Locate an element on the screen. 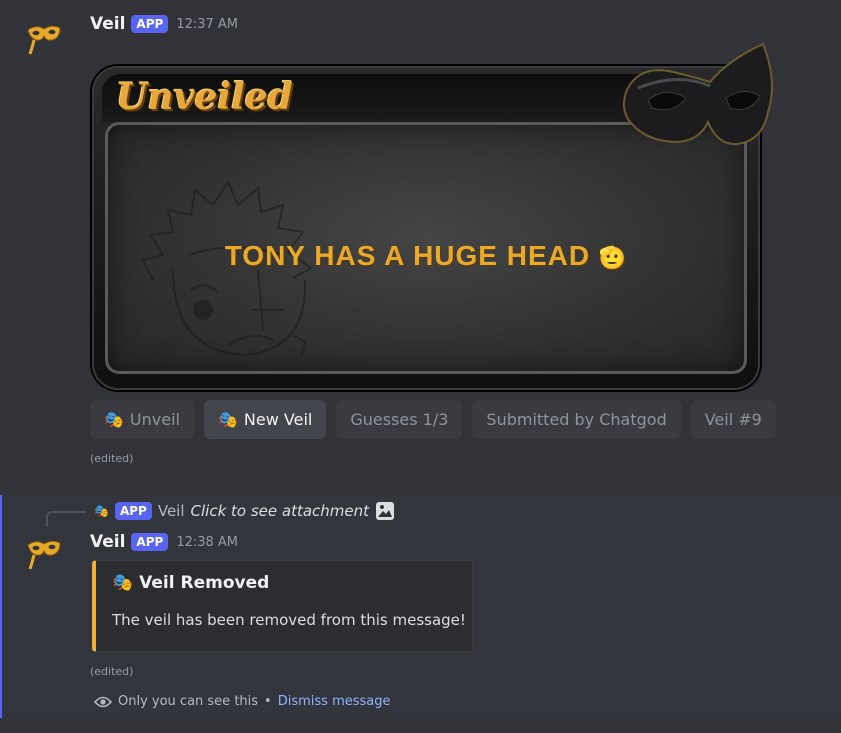 The height and width of the screenshot is (733, 841). reveal-text: TONY HAS A HUGE HEAD 🫡 is located at coordinates (426, 255).